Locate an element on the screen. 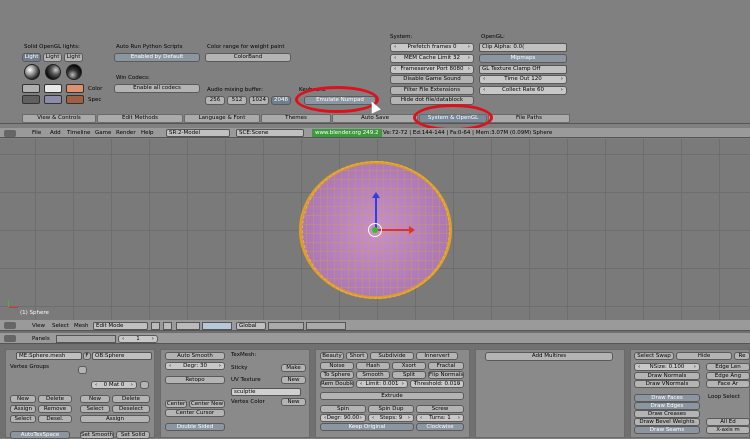 This screenshot has height=439, width=750. view3d-window-type-icon is located at coordinates (10, 325).